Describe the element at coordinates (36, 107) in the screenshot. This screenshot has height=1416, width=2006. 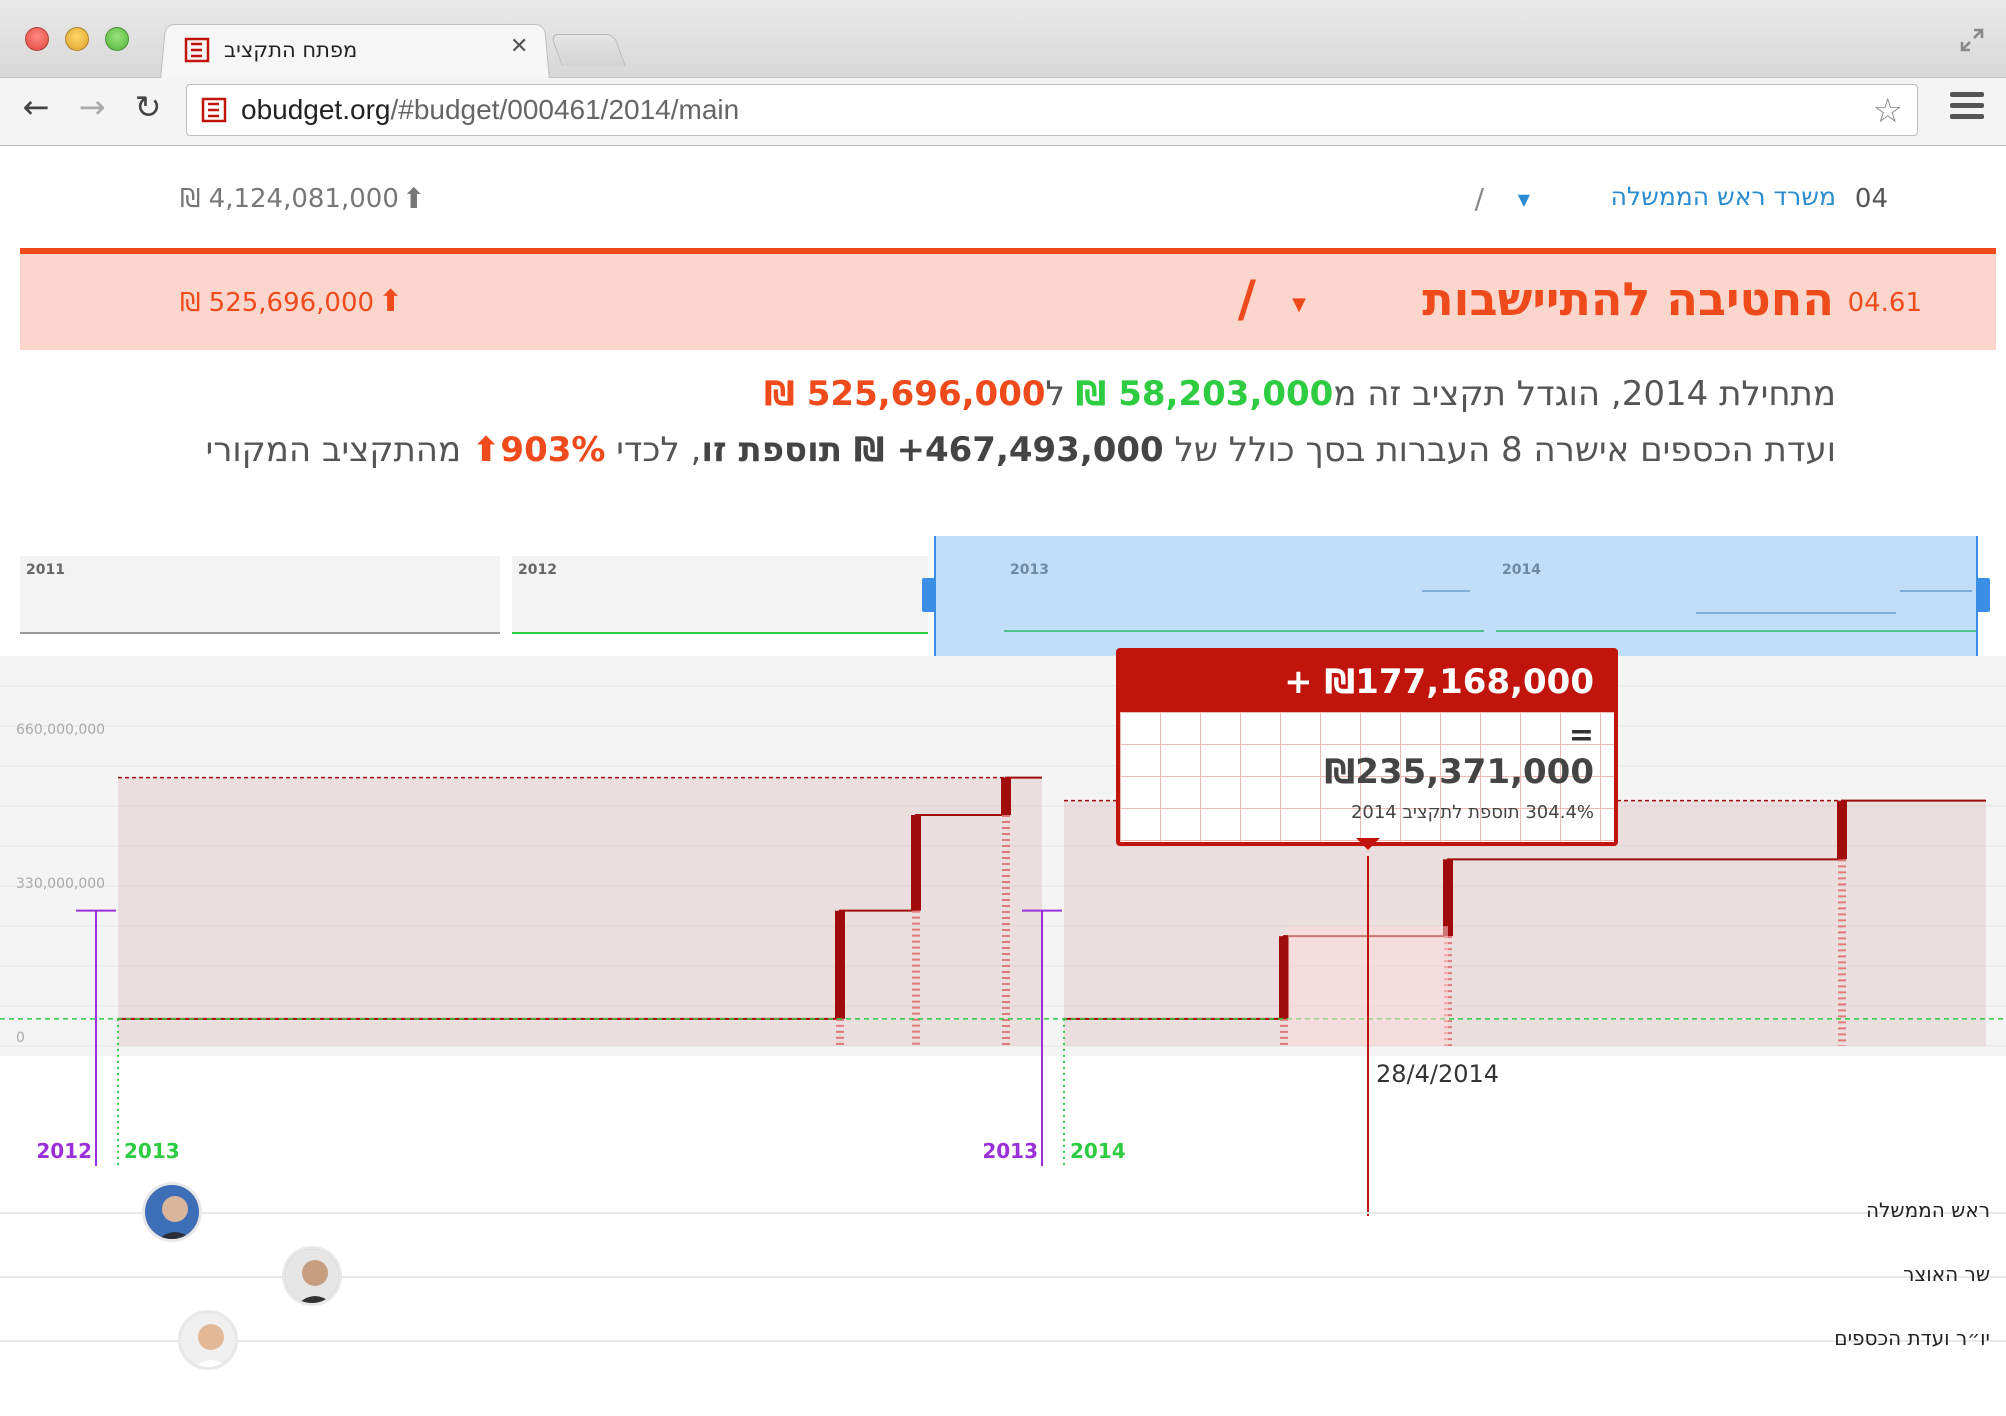
I see `back-icon: ←` at that location.